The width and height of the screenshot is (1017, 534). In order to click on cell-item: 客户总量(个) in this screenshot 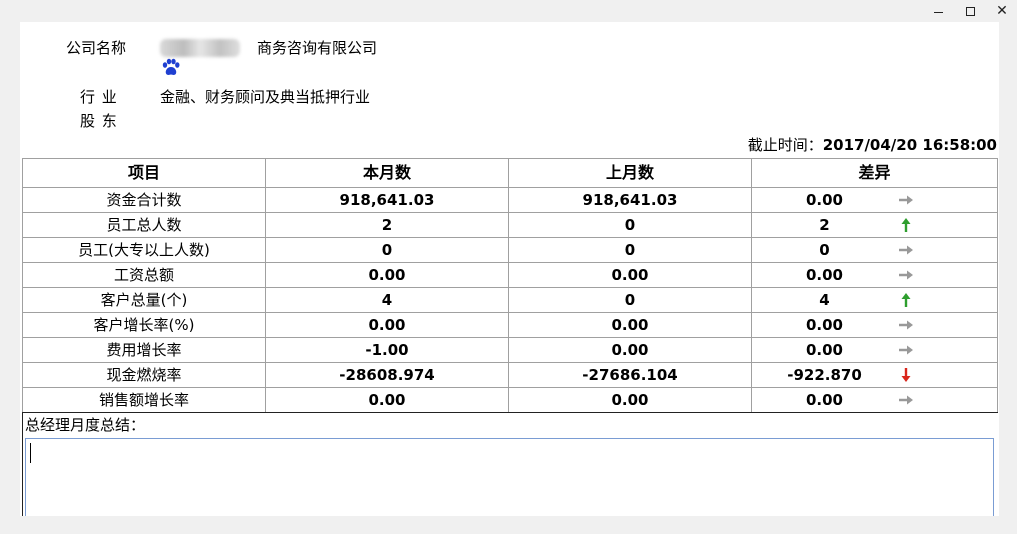, I will do `click(144, 300)`.